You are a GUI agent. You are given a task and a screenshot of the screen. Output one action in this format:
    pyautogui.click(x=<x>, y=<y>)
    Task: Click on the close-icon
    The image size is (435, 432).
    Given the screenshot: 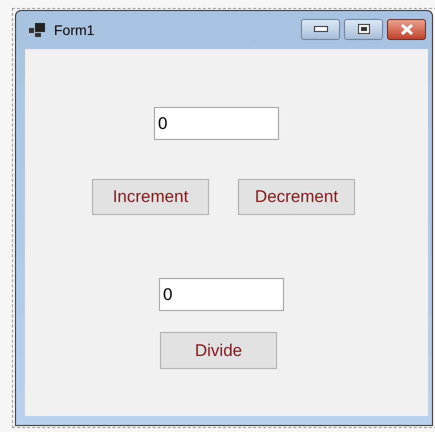 What is the action you would take?
    pyautogui.click(x=407, y=29)
    